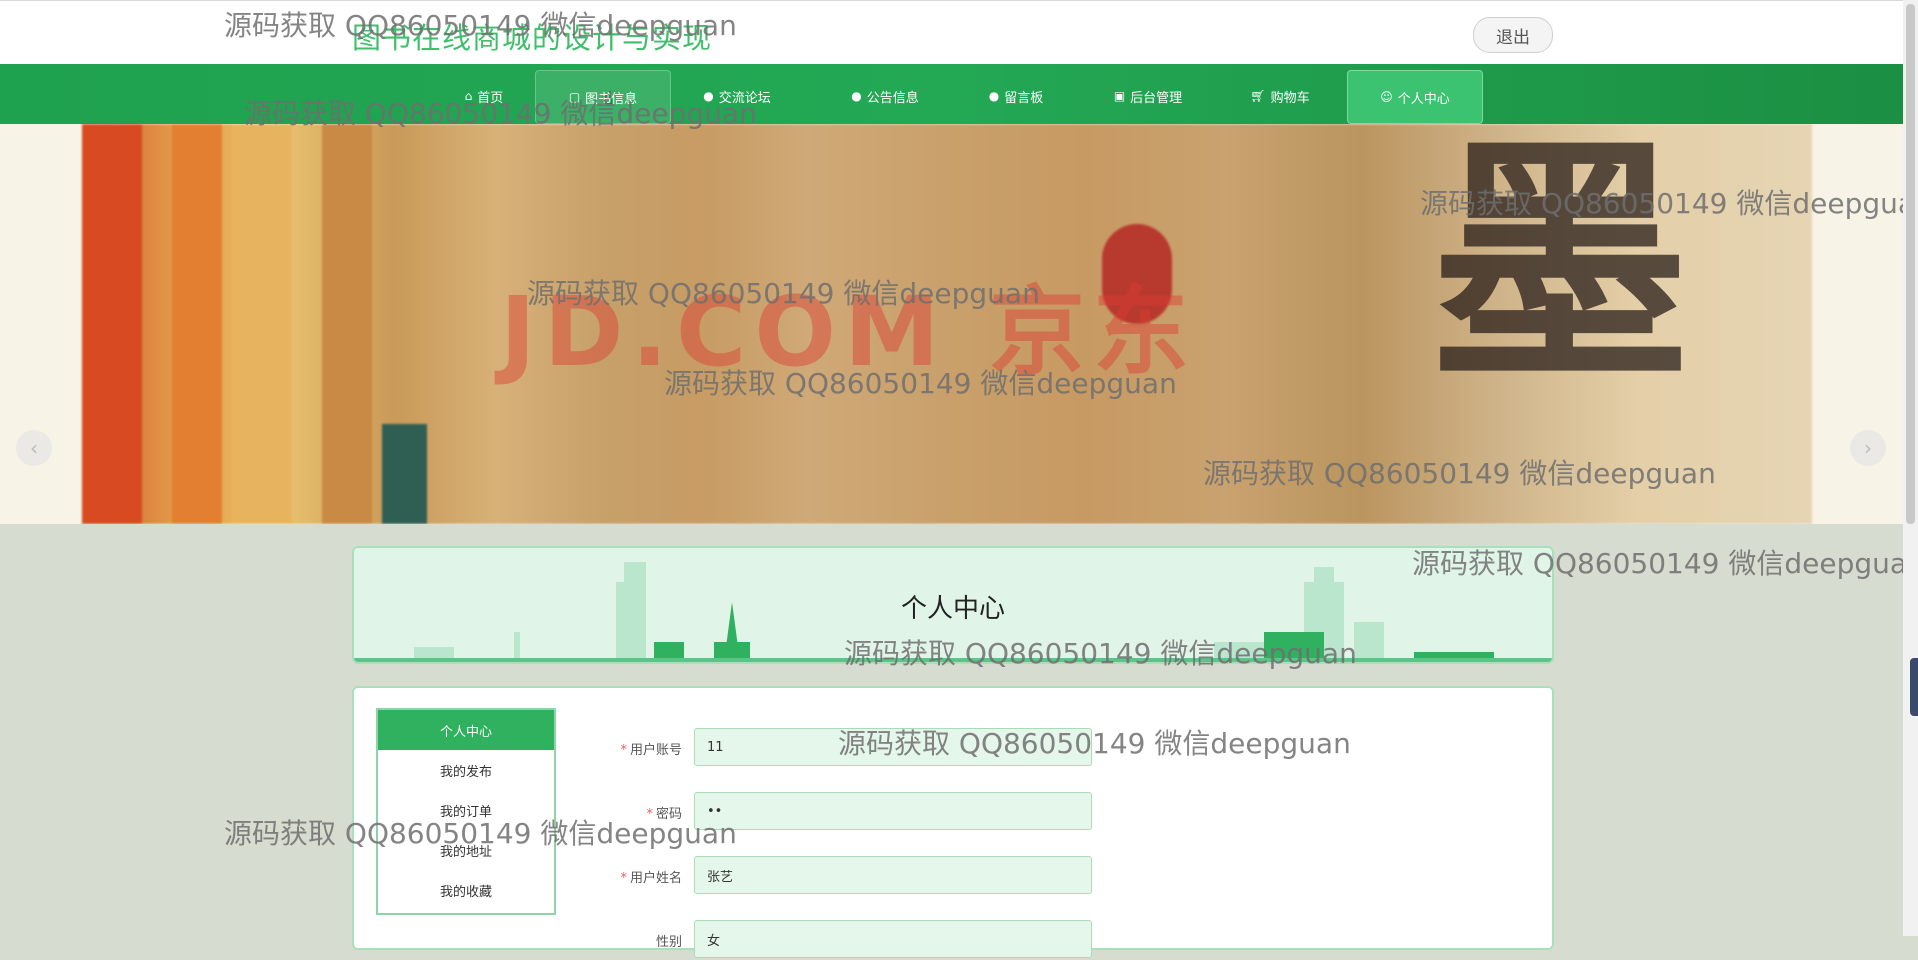 This screenshot has width=1918, height=960. Describe the element at coordinates (655, 878) in the screenshot. I see `field-label: 用户姓名` at that location.